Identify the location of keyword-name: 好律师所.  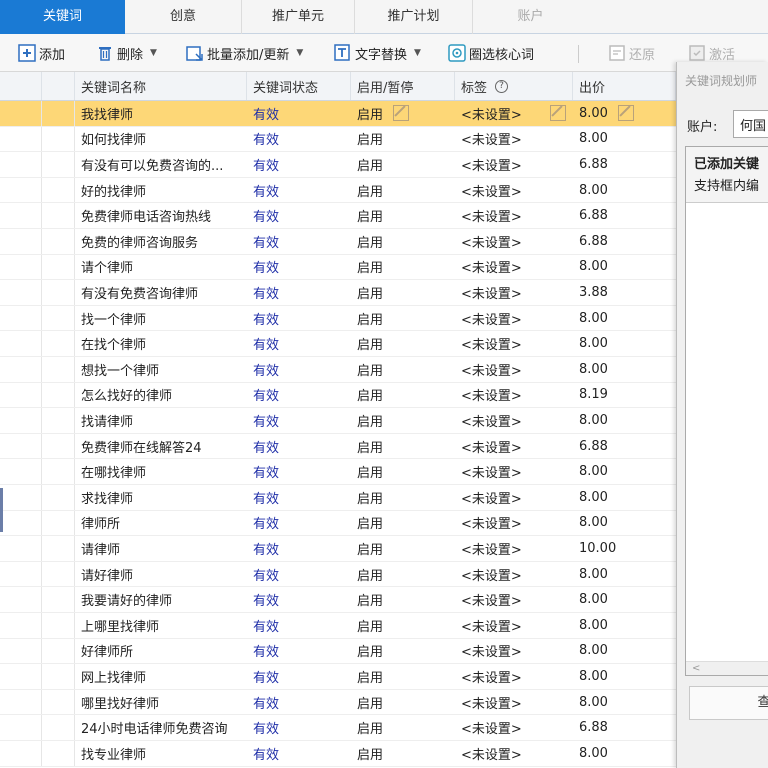
(161, 651).